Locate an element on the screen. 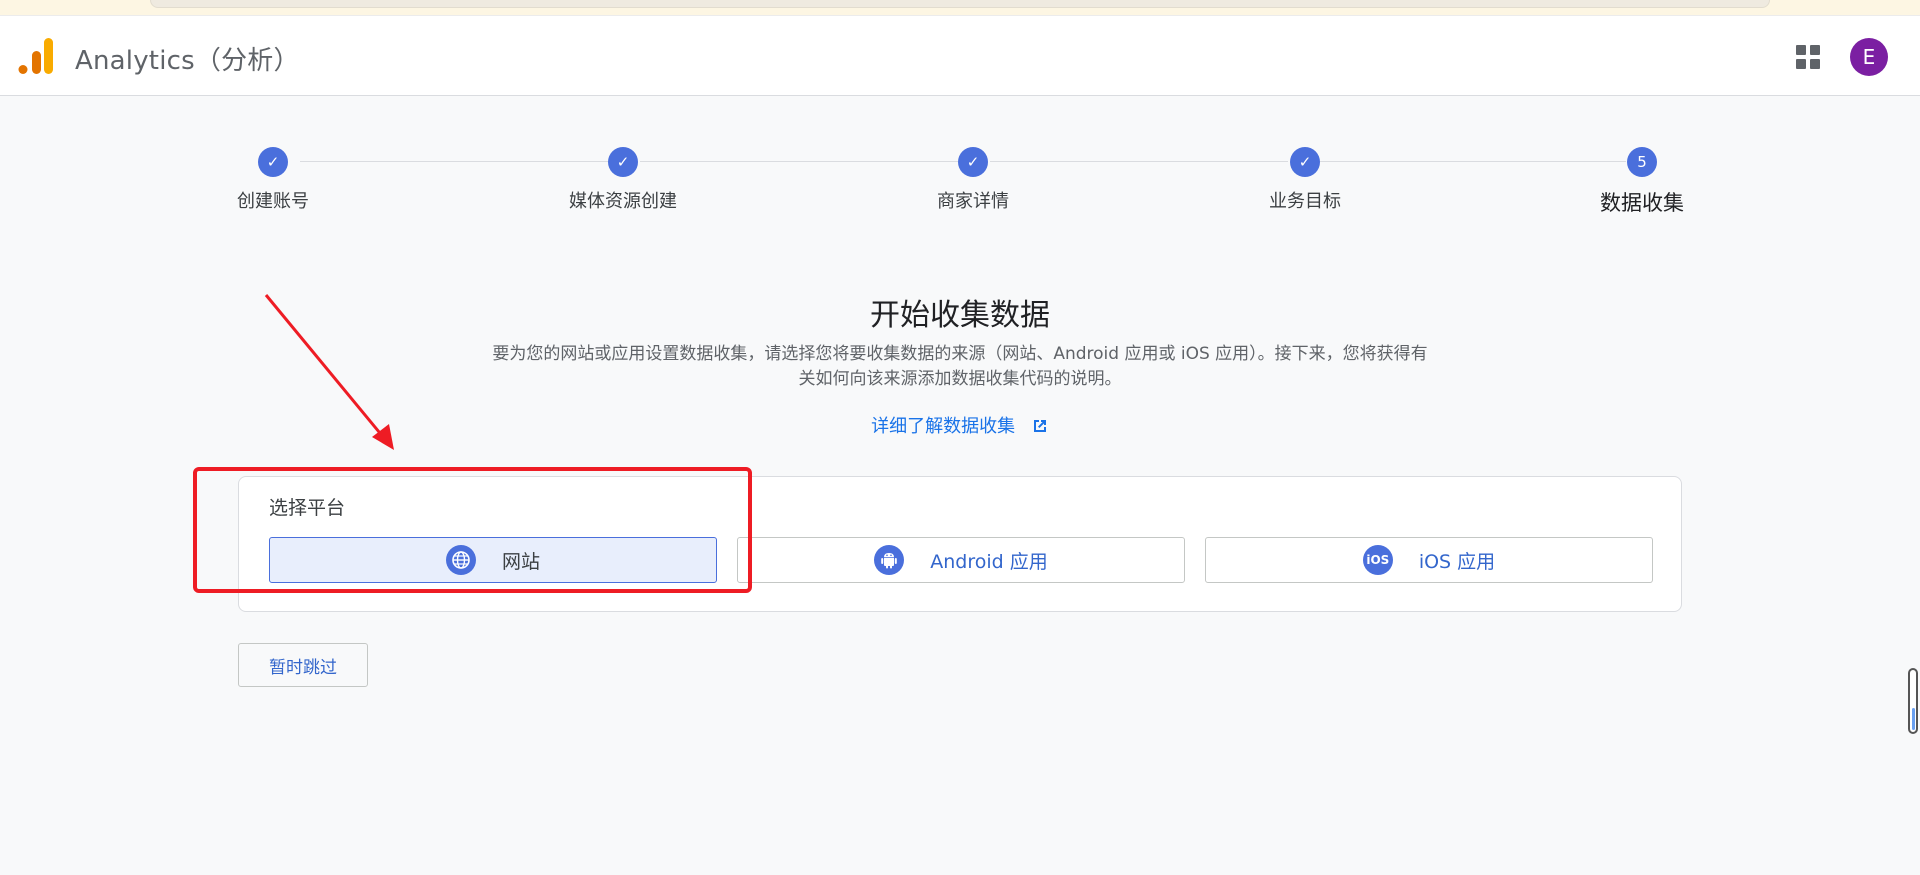 Image resolution: width=1920 pixels, height=875 pixels. platform-android-button: Android 应用 is located at coordinates (961, 560).